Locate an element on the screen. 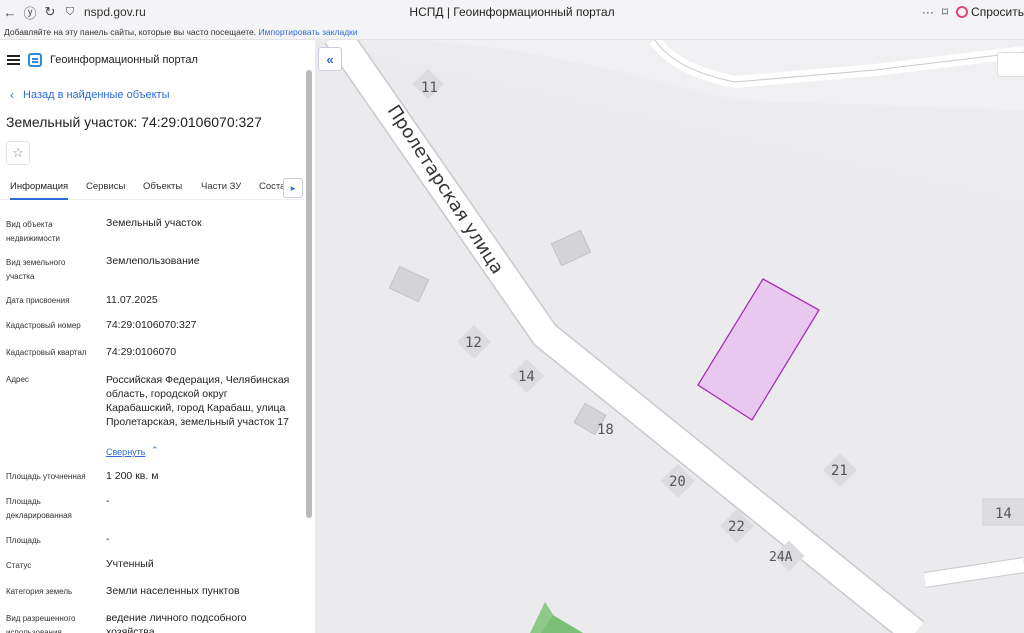 The image size is (1024, 633). prop-label: Площадь is located at coordinates (23, 540).